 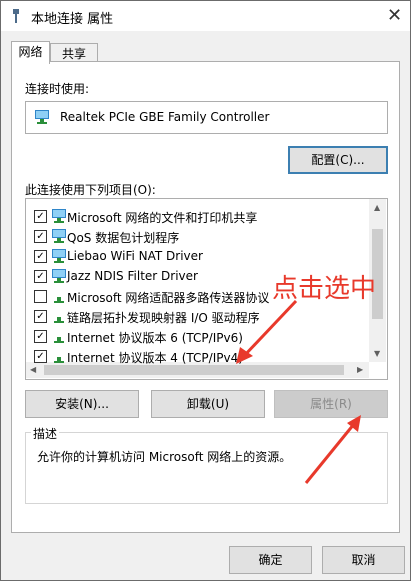 I want to click on annotation-arrow-to-ipv4, so click(x=267, y=331).